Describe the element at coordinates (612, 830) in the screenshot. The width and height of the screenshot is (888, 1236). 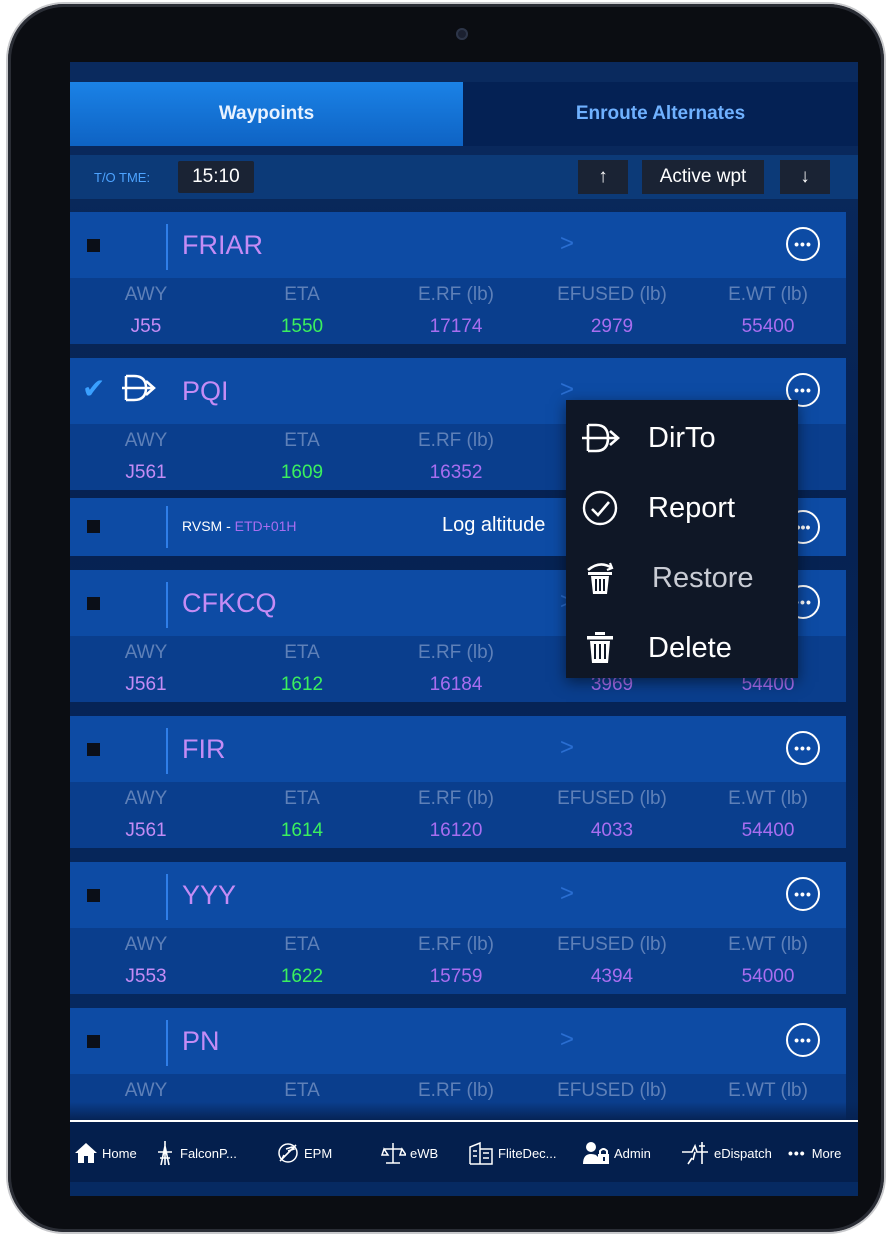
I see `efused-value: 4033` at that location.